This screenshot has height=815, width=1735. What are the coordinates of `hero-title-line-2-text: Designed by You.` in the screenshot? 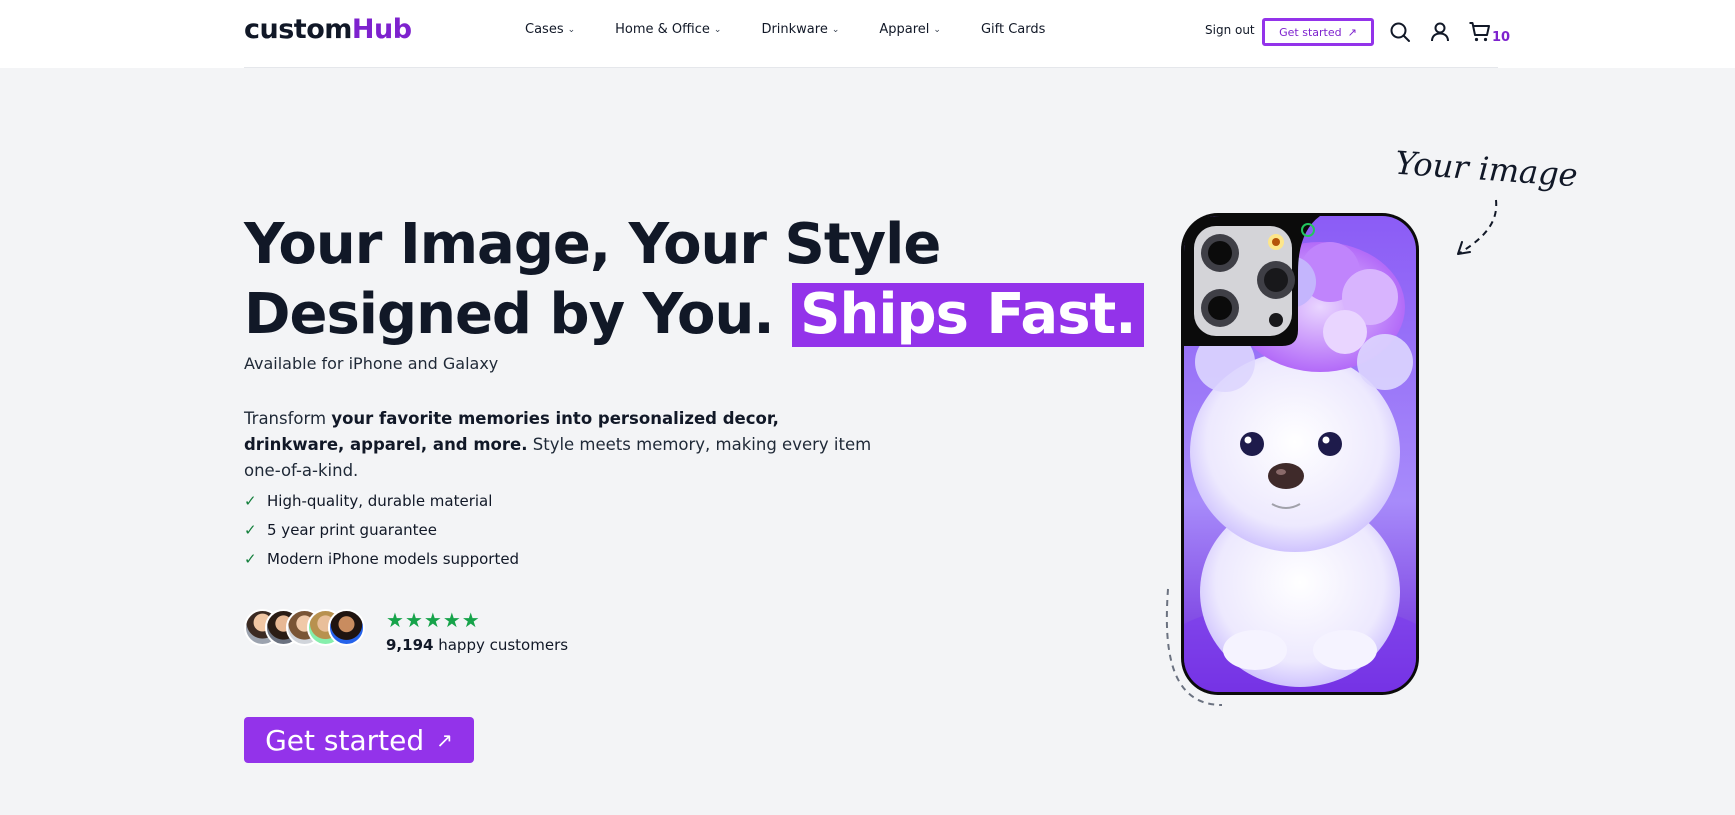 It's located at (509, 314).